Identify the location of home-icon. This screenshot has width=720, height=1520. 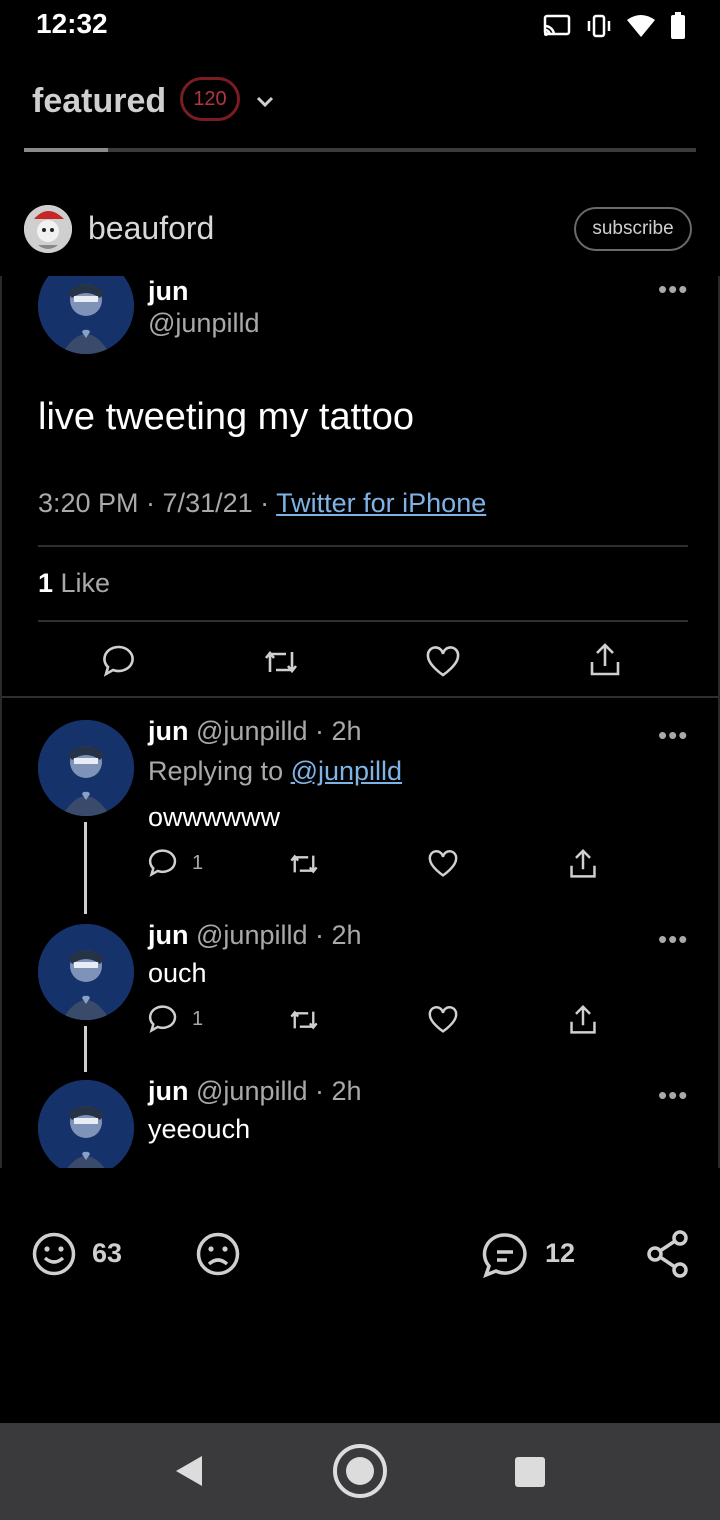
(360, 1471).